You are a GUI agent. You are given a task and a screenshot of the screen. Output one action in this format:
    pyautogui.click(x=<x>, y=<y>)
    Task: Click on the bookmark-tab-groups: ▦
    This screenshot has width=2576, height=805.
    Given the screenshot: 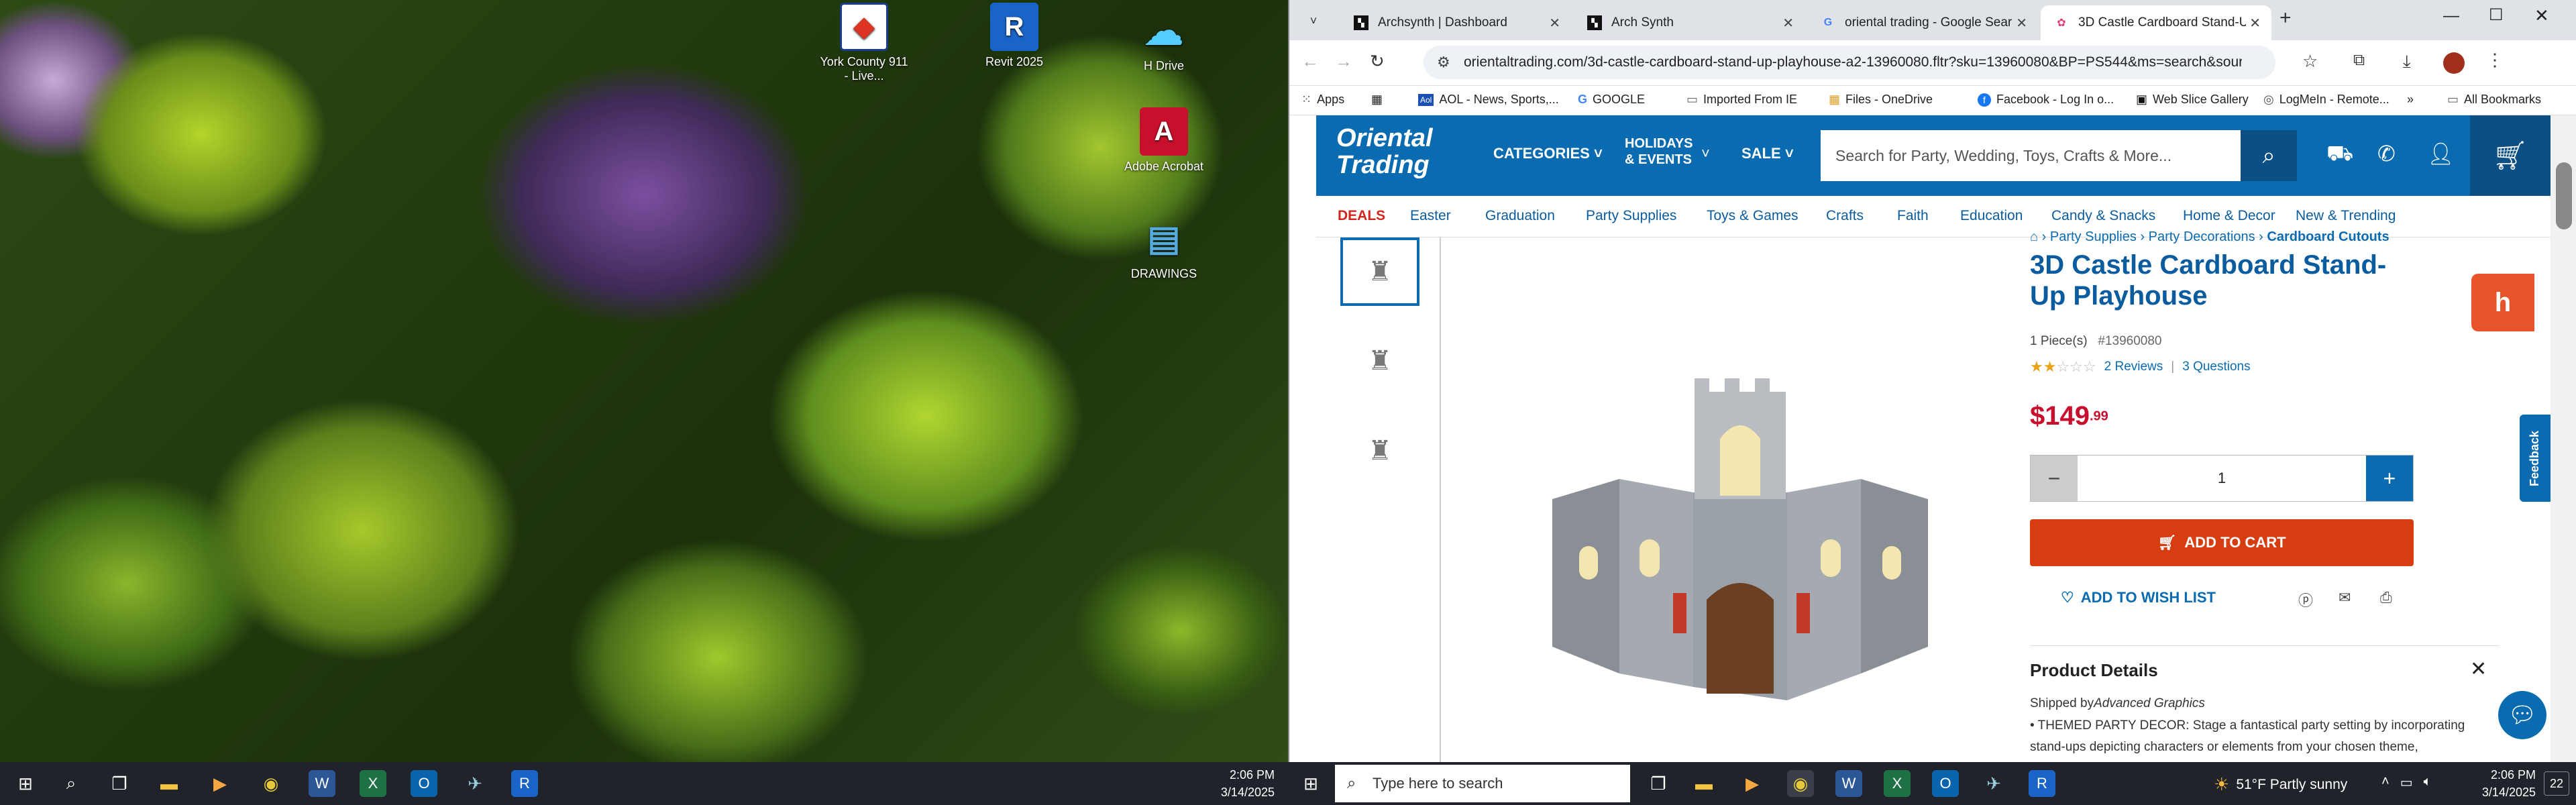 What is the action you would take?
    pyautogui.click(x=1377, y=100)
    